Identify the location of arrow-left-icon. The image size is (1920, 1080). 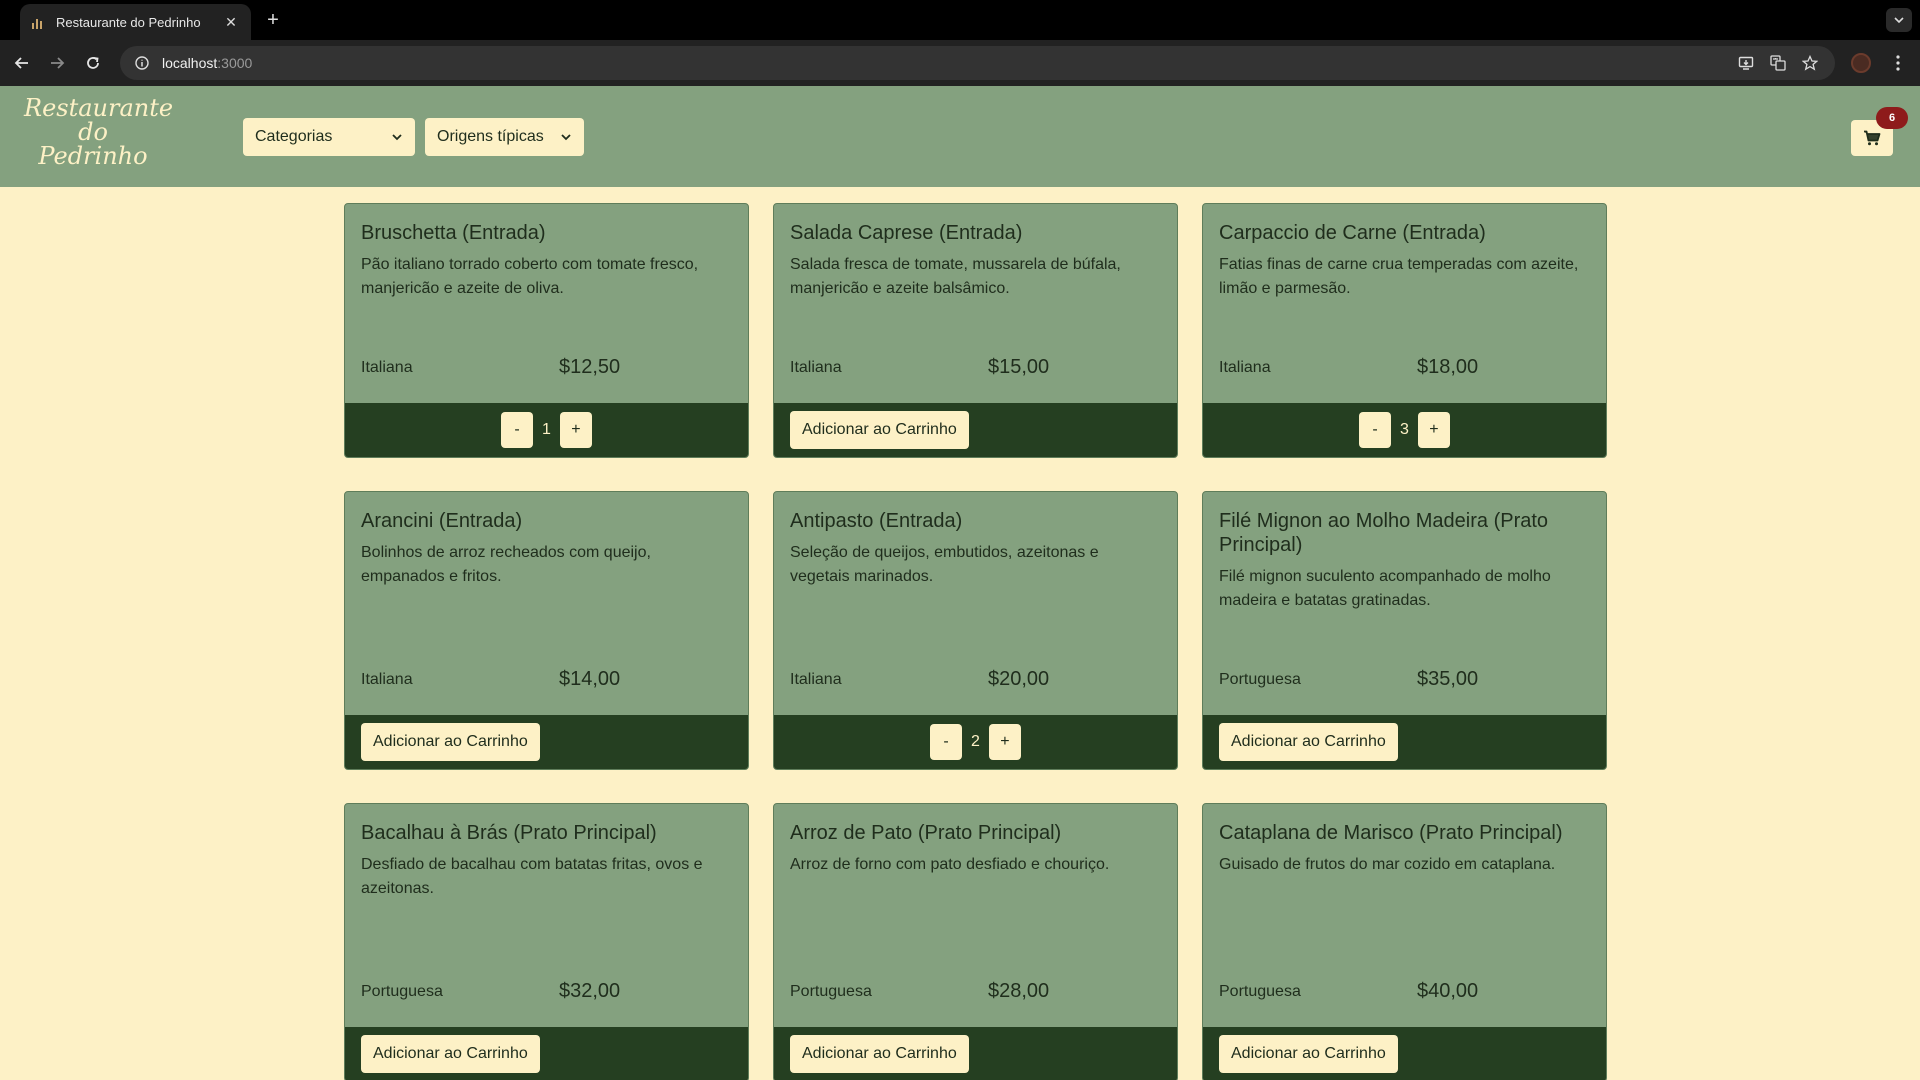
(21, 63).